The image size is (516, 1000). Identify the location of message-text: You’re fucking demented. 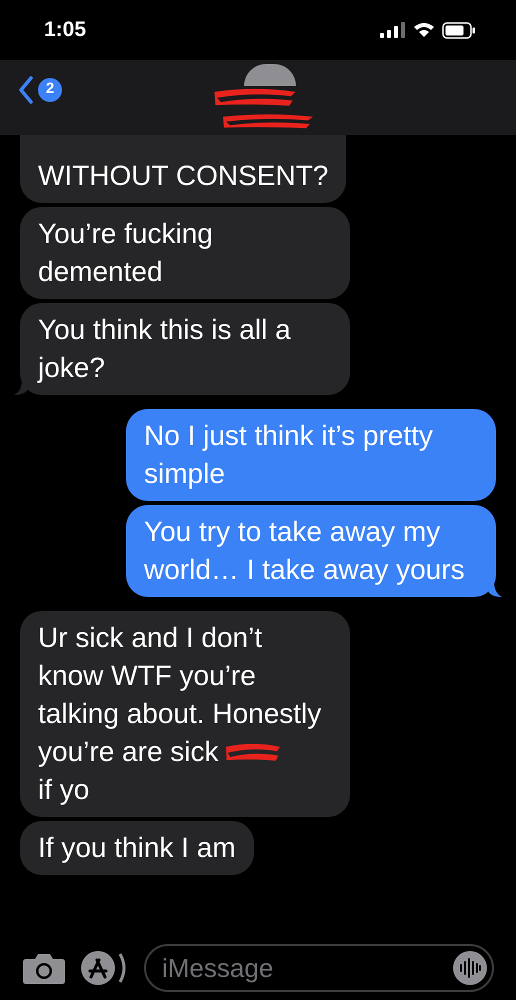
(125, 252).